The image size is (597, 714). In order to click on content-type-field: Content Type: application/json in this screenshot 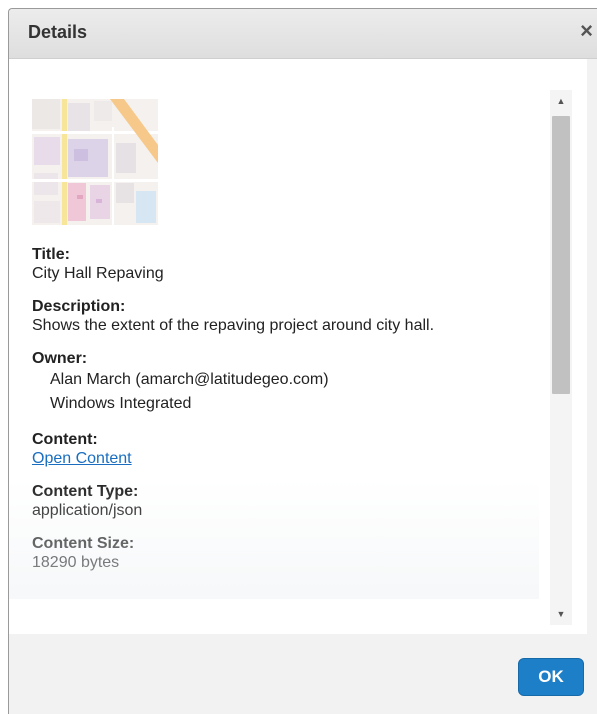, I will do `click(282, 501)`.